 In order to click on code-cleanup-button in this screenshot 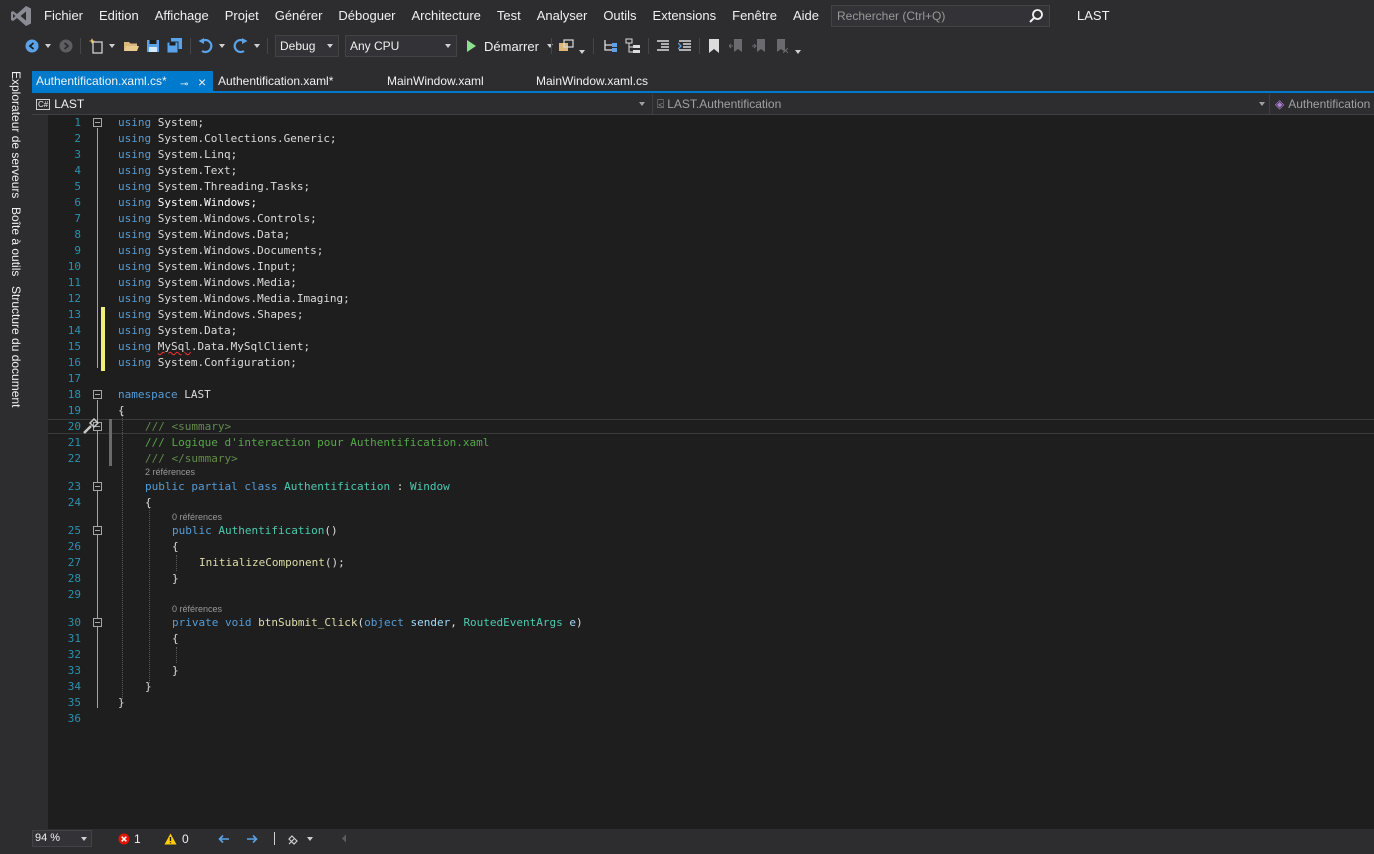, I will do `click(300, 838)`.